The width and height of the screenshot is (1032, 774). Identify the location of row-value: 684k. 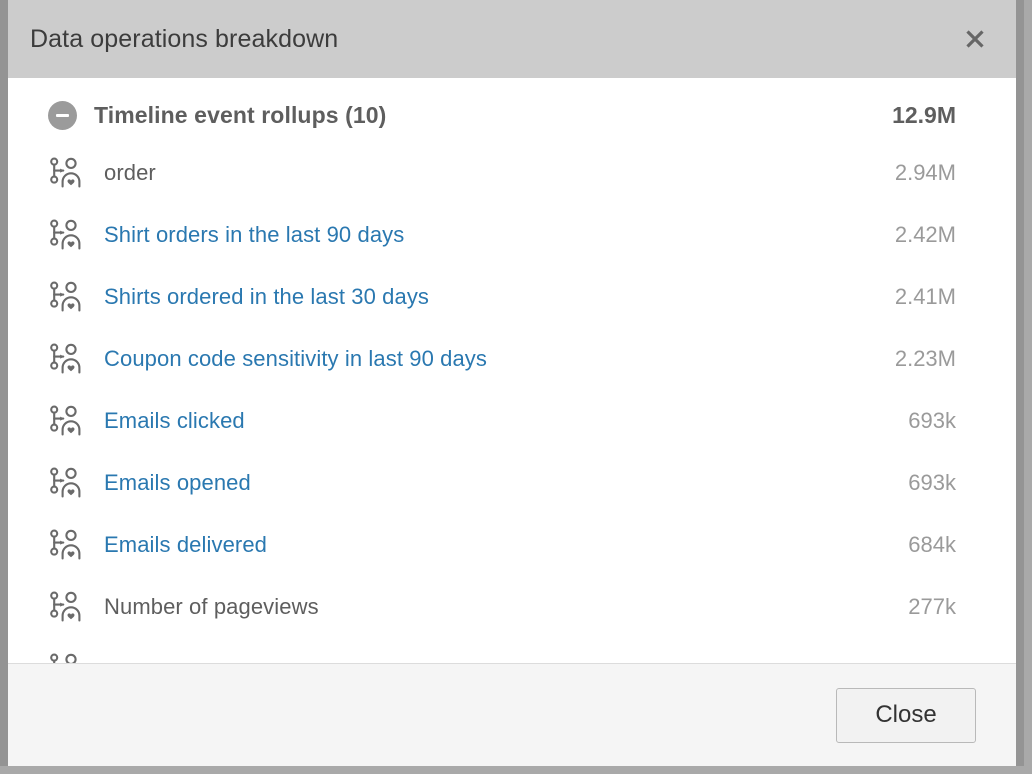
(932, 544).